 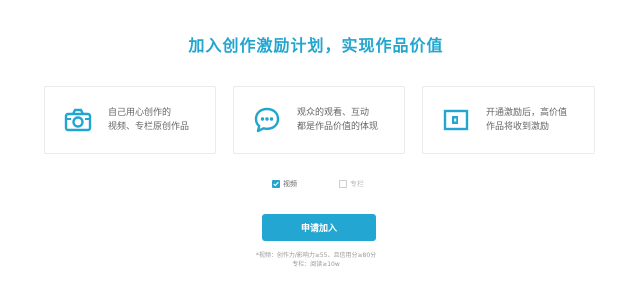 I want to click on column-checkbox-label: 专栏, so click(x=357, y=184).